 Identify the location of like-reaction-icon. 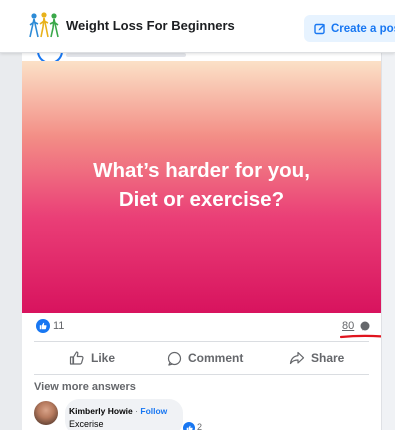
(43, 326).